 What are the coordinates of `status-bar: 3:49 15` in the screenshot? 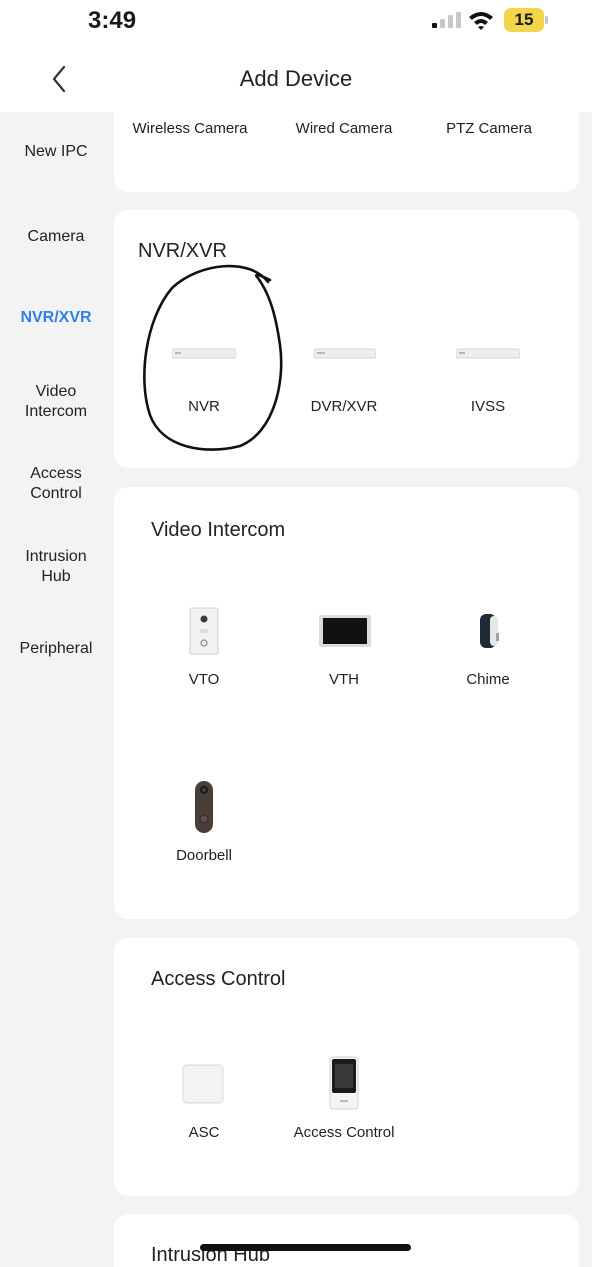 It's located at (296, 20).